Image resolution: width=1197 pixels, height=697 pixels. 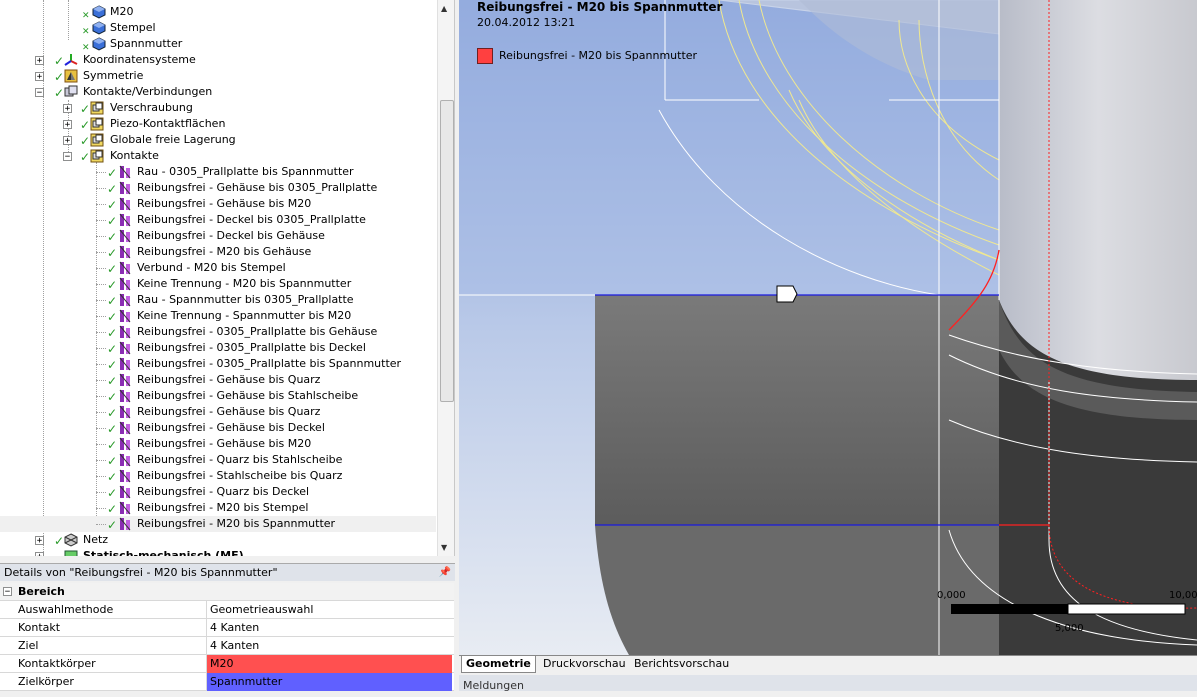 I want to click on contact-item-label: Rau - Spannmutter bis 0305_Prallplatte, so click(x=245, y=299).